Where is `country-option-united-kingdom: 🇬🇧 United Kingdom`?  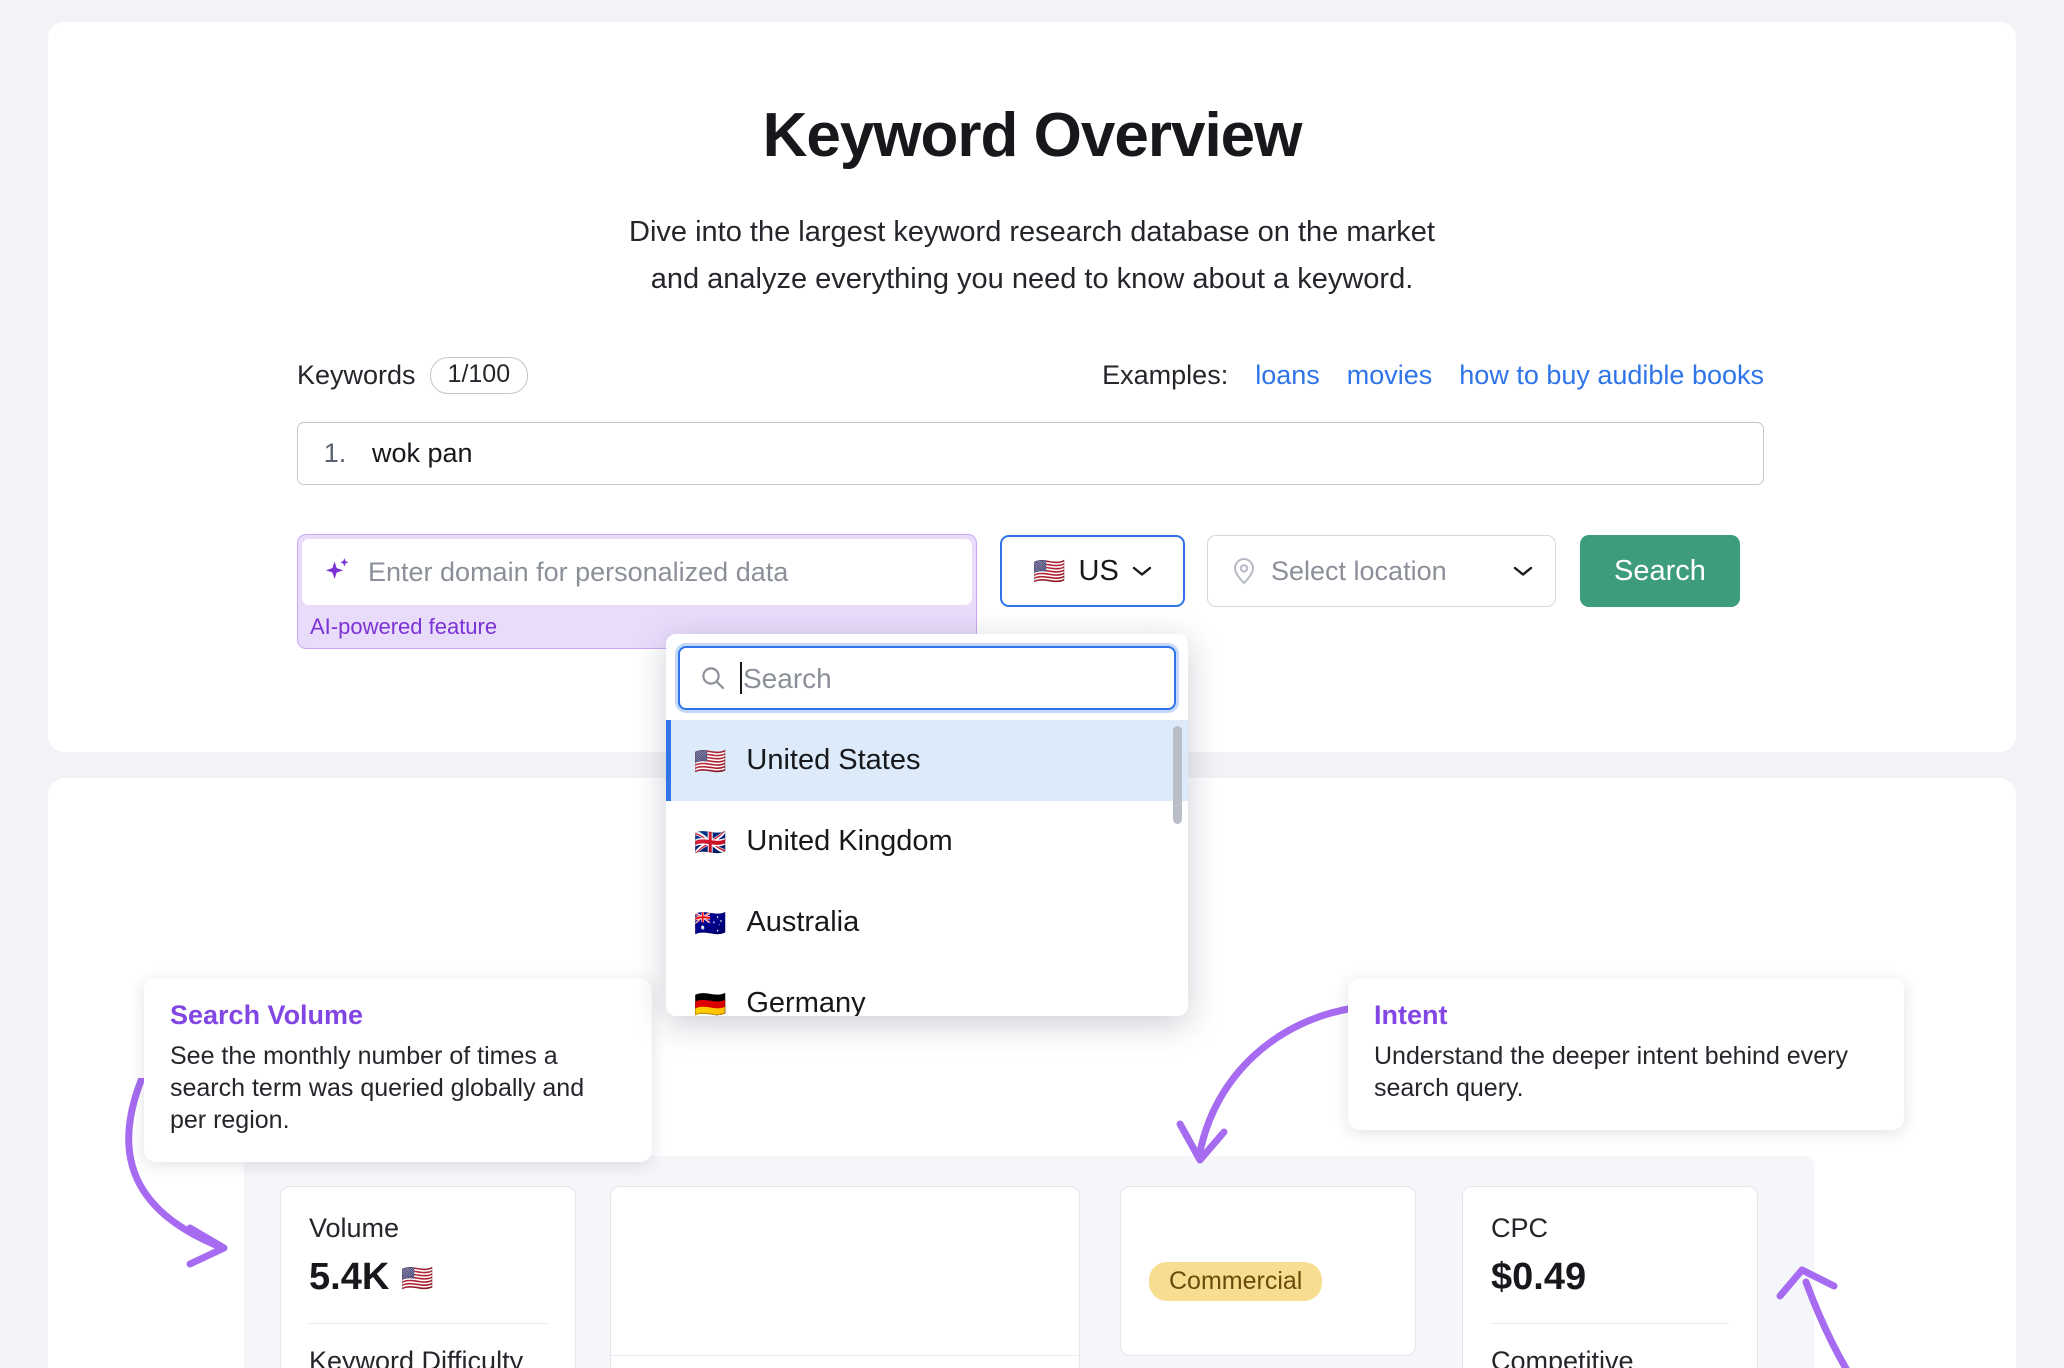 country-option-united-kingdom: 🇬🇧 United Kingdom is located at coordinates (927, 841).